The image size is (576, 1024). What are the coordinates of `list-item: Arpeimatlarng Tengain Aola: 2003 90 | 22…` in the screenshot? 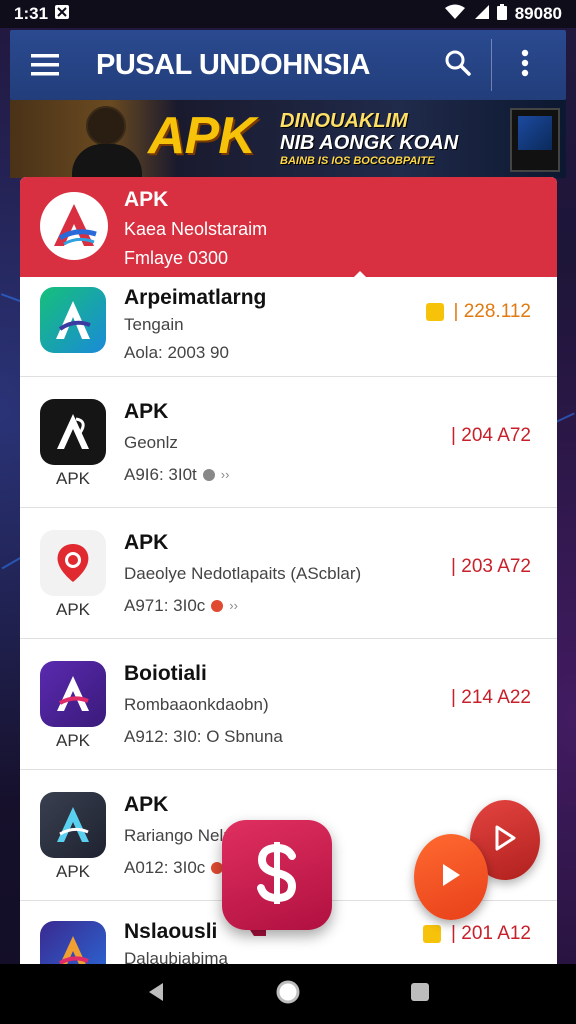 It's located at (288, 327).